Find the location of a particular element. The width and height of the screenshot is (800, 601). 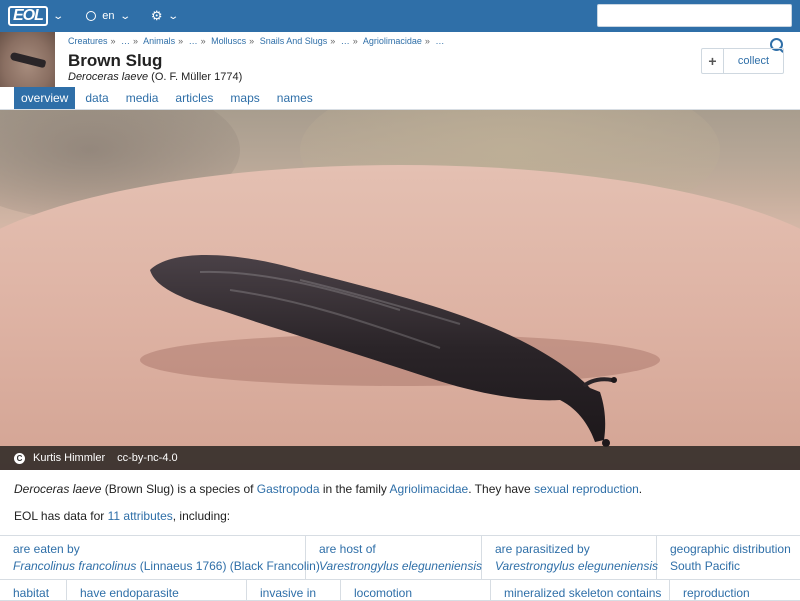

attribute-value: South Pacific is located at coordinates (705, 566).